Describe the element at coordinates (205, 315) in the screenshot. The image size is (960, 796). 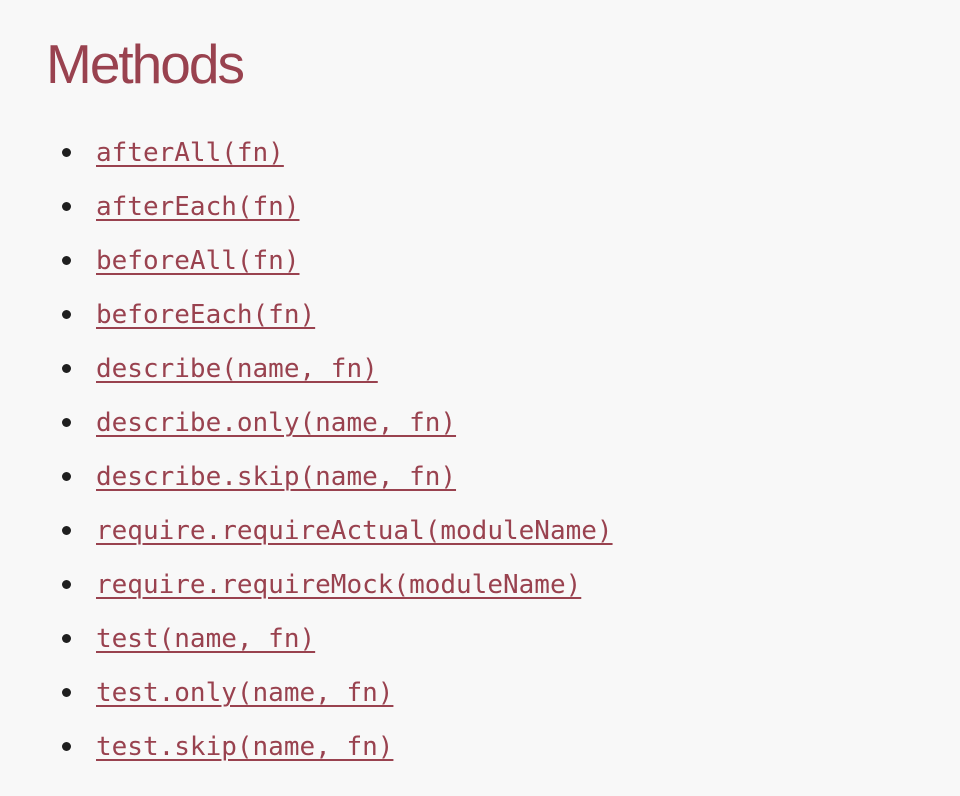
I see `method-link-before-each: beforeEach(fn)` at that location.